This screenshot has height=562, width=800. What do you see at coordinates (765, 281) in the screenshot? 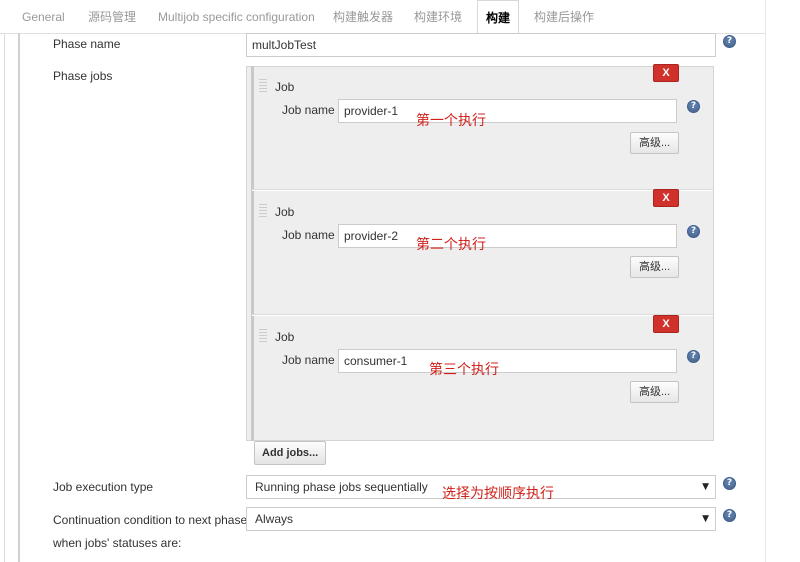
I see `content-right-border` at bounding box center [765, 281].